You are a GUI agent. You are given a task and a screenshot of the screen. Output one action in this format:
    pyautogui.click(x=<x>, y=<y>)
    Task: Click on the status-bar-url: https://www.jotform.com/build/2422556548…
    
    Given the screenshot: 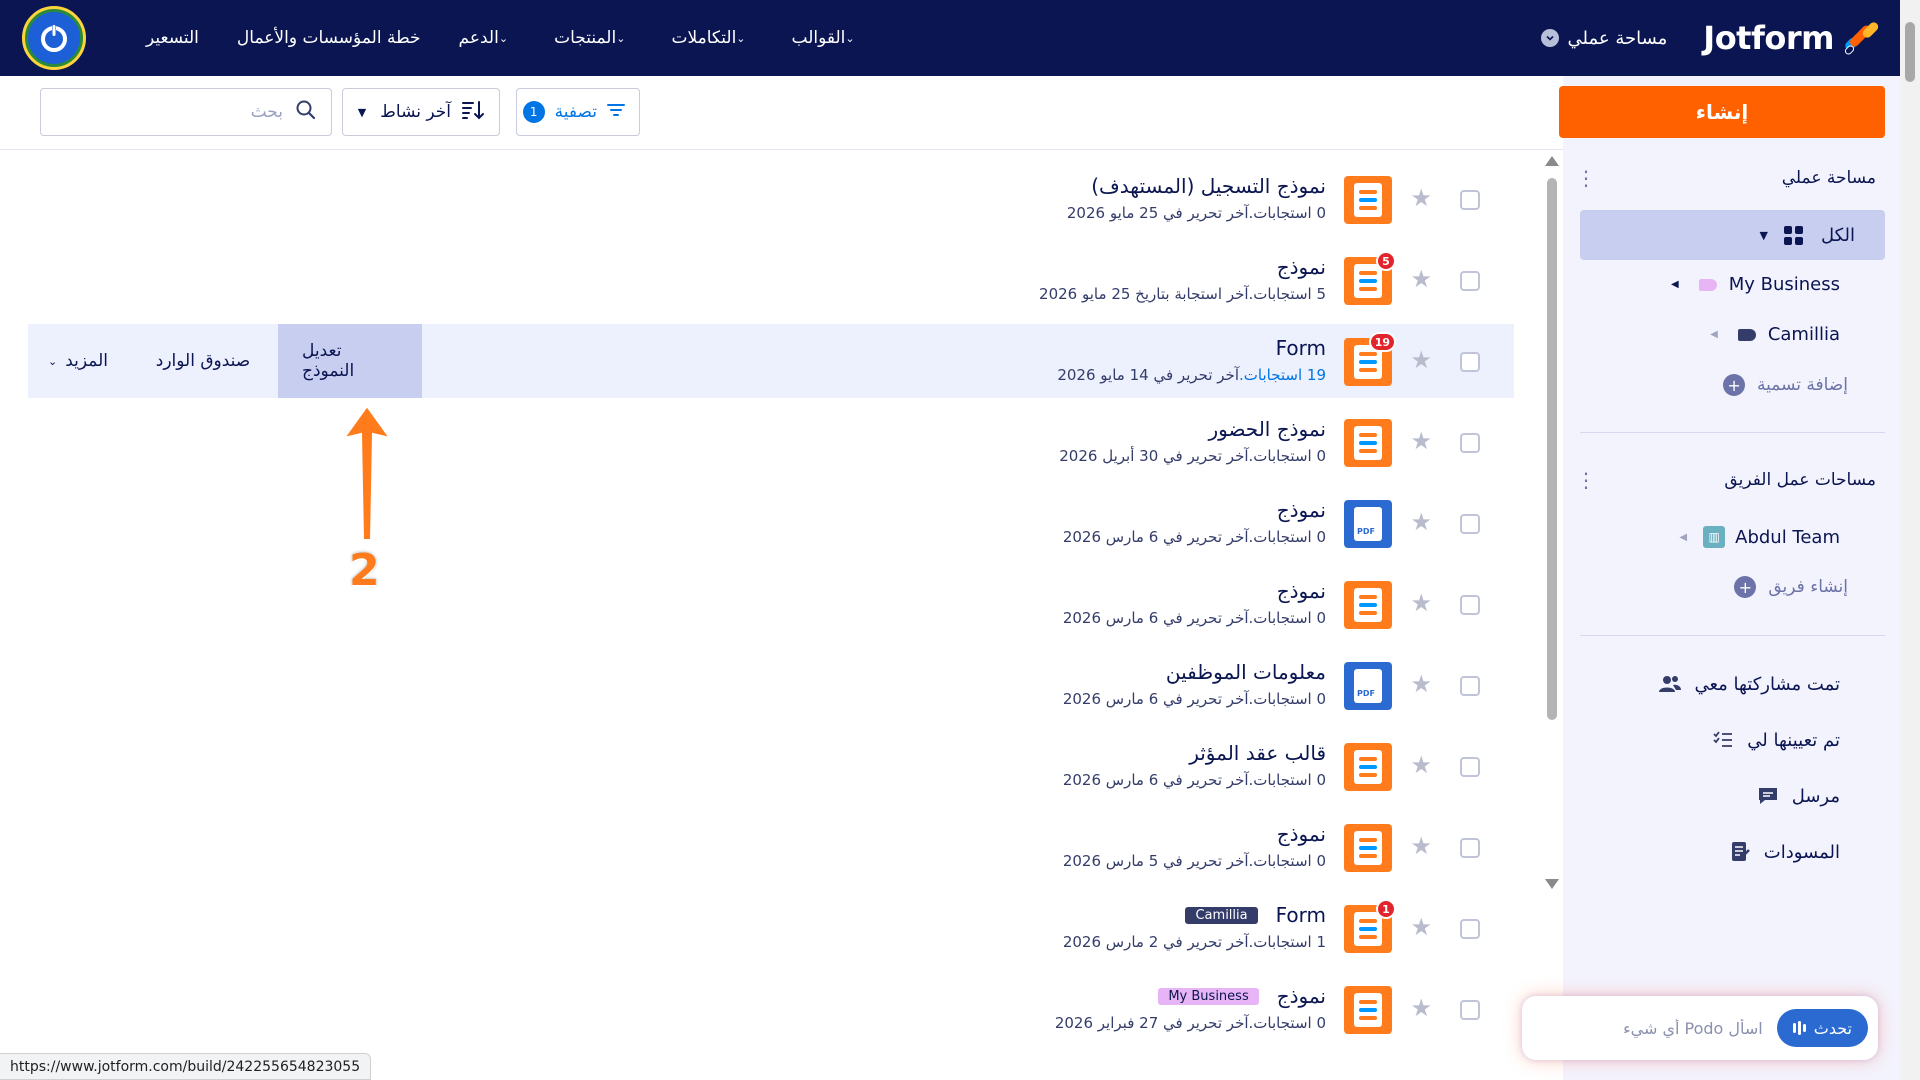 What is the action you would take?
    pyautogui.click(x=186, y=1066)
    